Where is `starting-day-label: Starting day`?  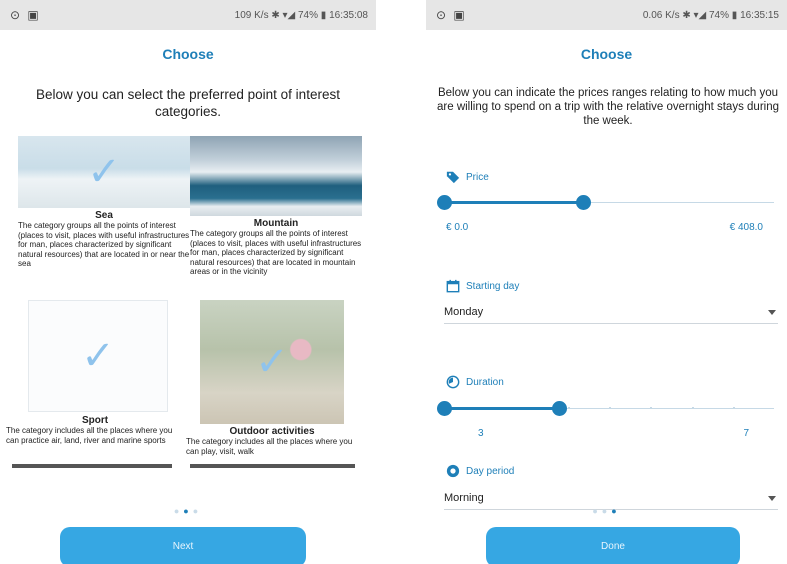
starting-day-label: Starting day is located at coordinates (482, 286).